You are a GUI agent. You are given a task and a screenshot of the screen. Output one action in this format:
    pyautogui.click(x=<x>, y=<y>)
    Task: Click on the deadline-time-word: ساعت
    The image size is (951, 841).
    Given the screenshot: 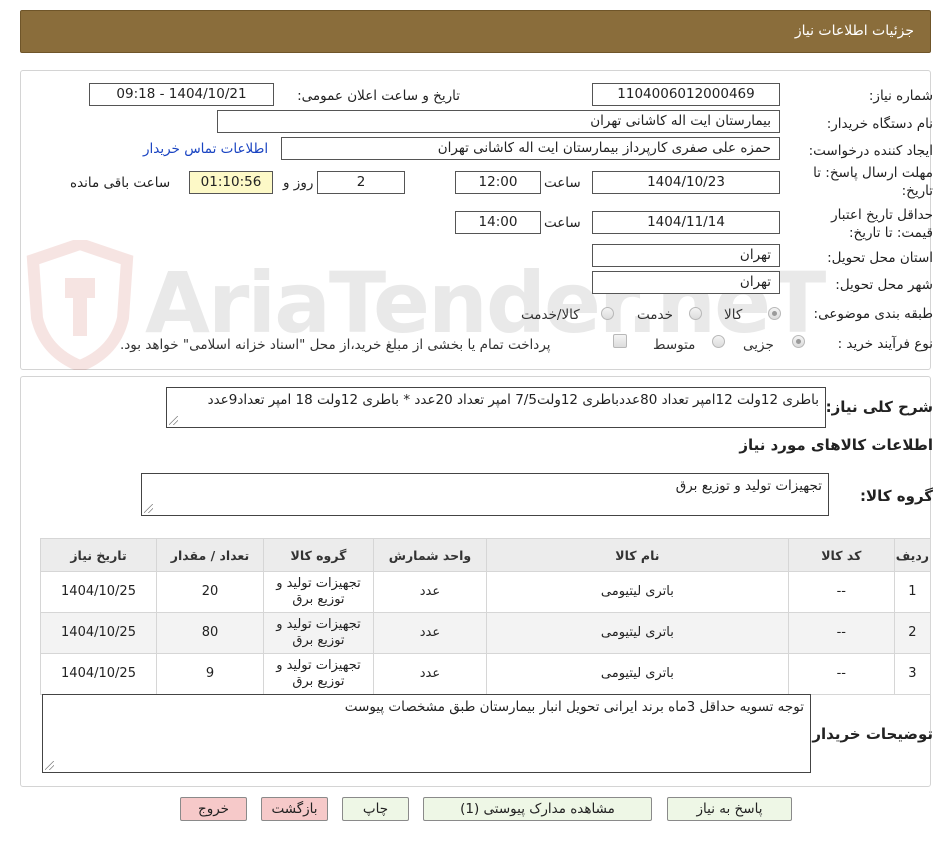 What is the action you would take?
    pyautogui.click(x=562, y=183)
    